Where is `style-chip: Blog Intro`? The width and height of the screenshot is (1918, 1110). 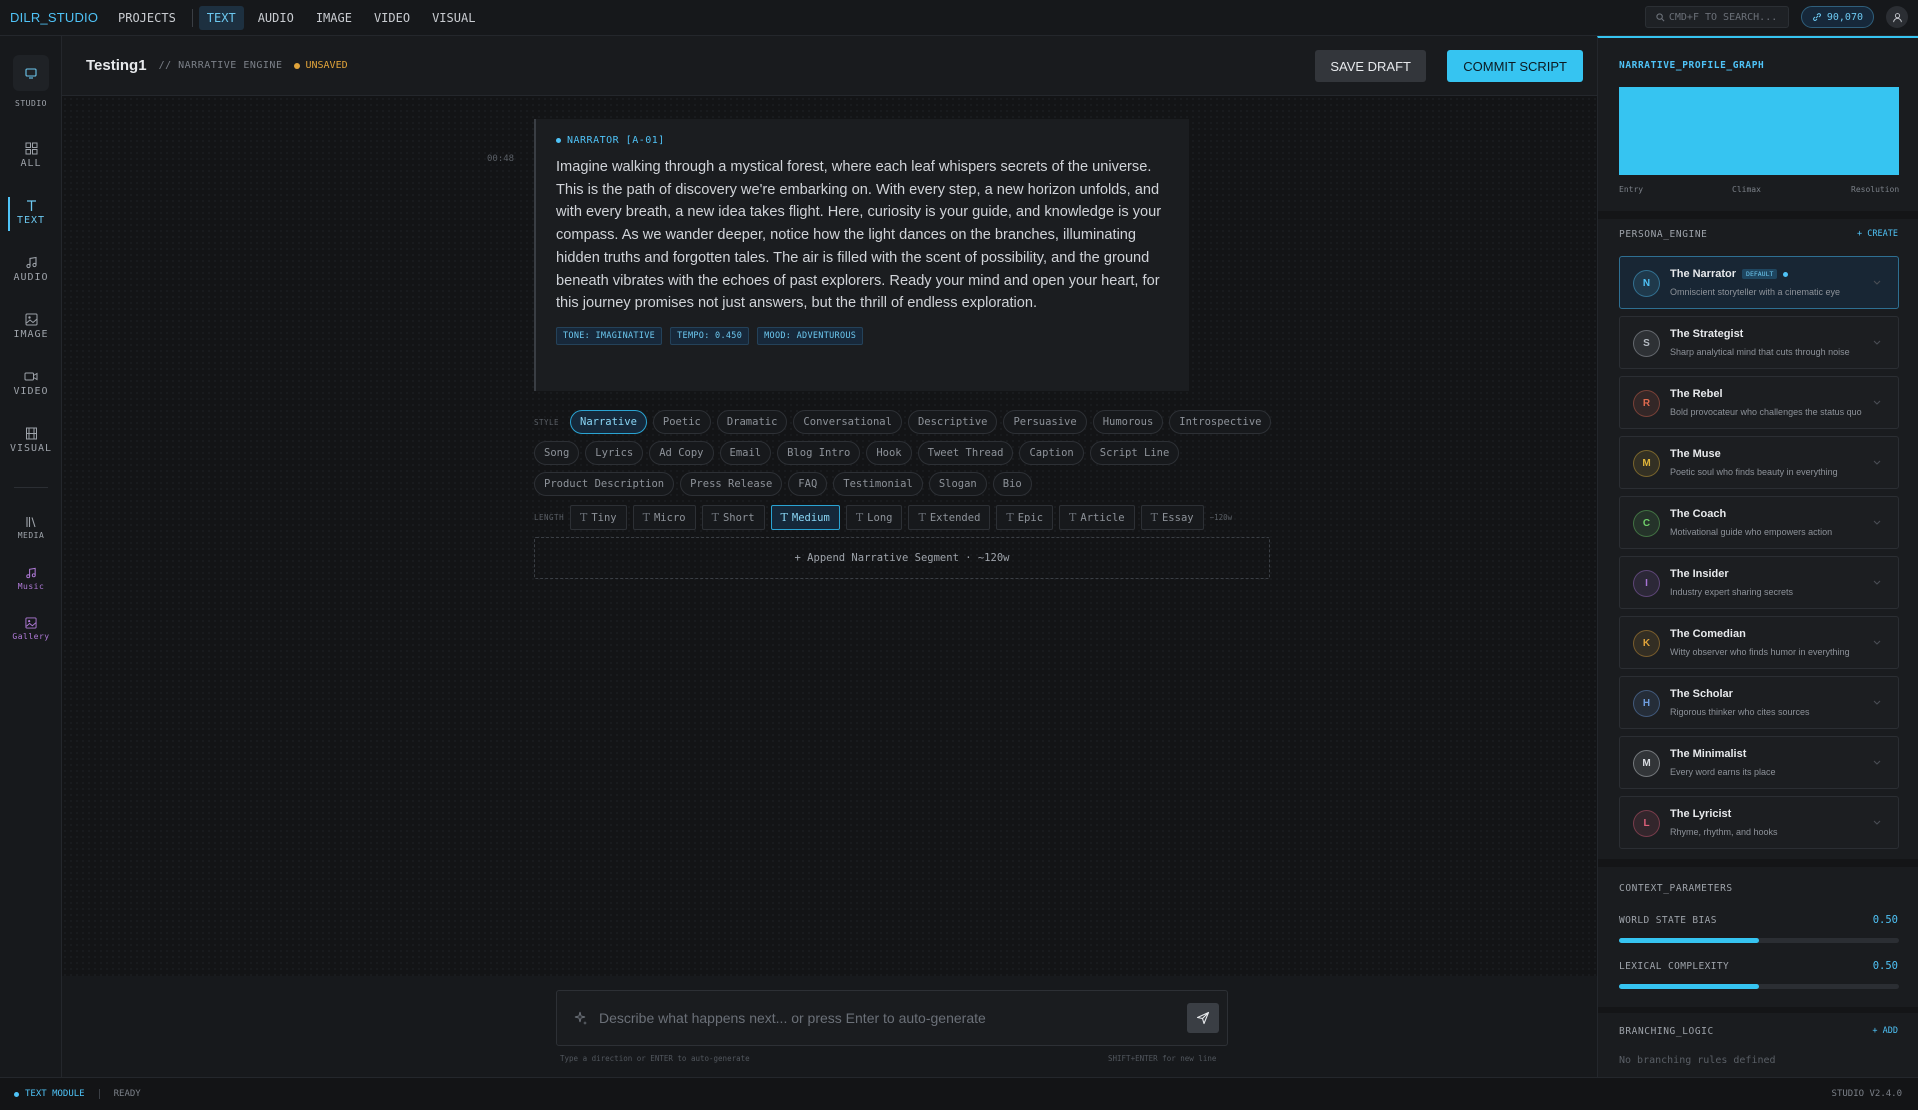 style-chip: Blog Intro is located at coordinates (819, 453).